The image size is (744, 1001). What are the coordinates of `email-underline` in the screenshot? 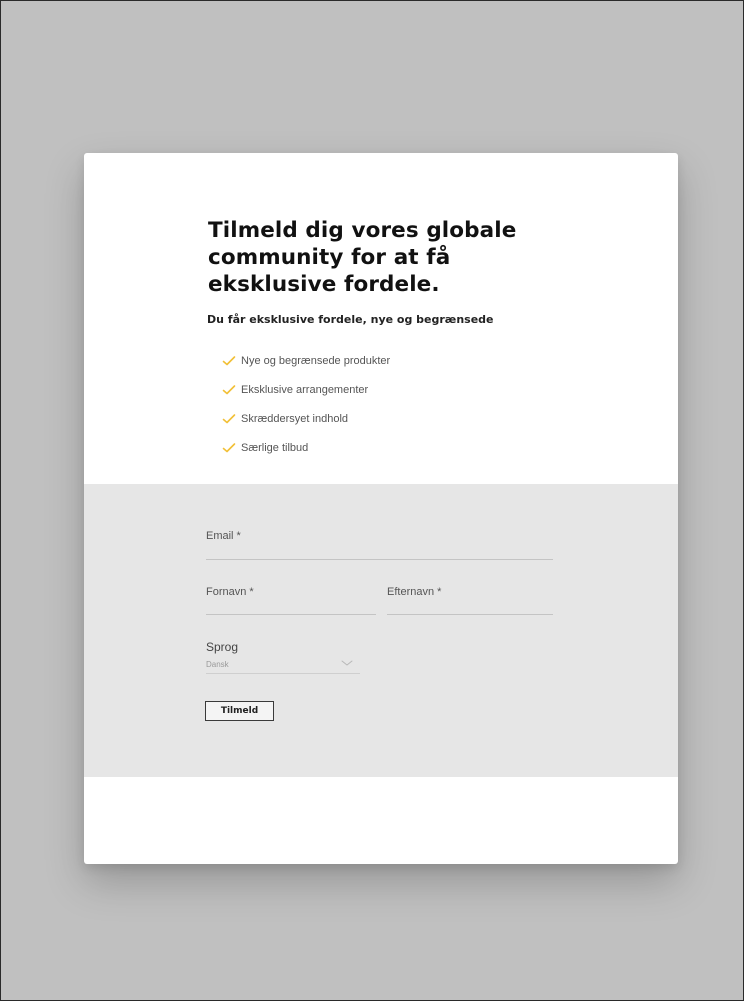 It's located at (379, 559).